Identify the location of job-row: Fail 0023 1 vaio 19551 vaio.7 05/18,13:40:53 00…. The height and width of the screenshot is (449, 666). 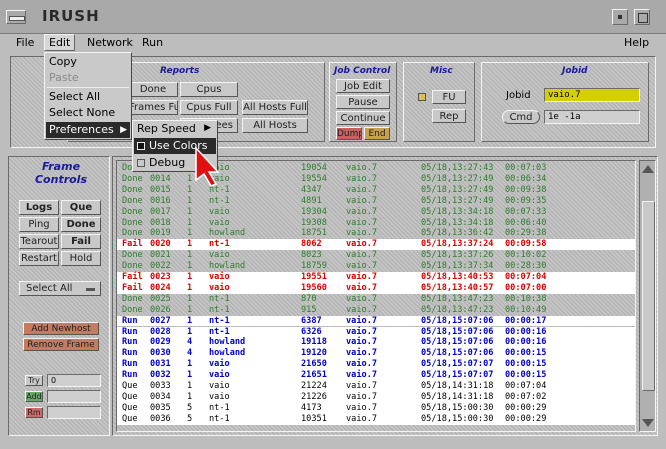
(376, 277).